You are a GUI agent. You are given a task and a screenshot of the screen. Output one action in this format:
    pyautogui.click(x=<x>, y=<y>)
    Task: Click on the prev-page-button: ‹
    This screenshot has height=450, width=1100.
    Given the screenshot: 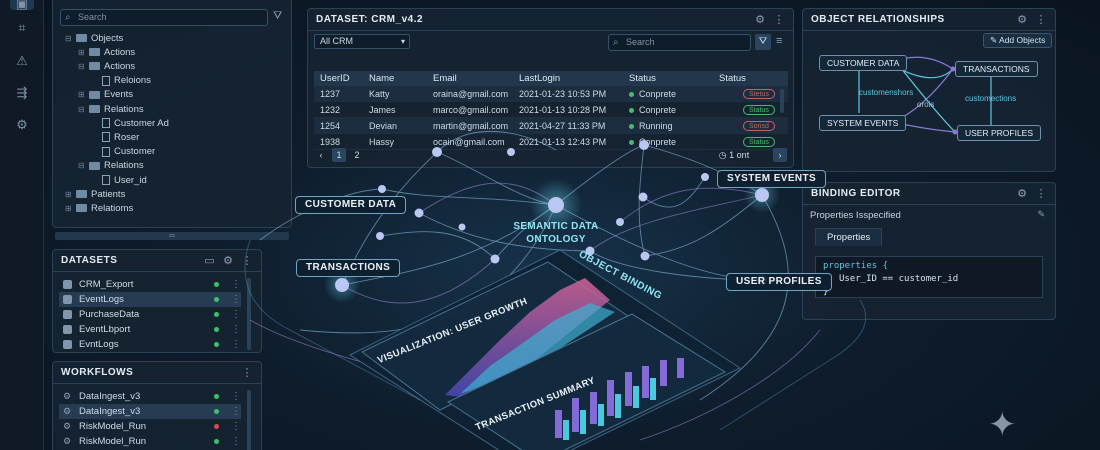 What is the action you would take?
    pyautogui.click(x=321, y=155)
    